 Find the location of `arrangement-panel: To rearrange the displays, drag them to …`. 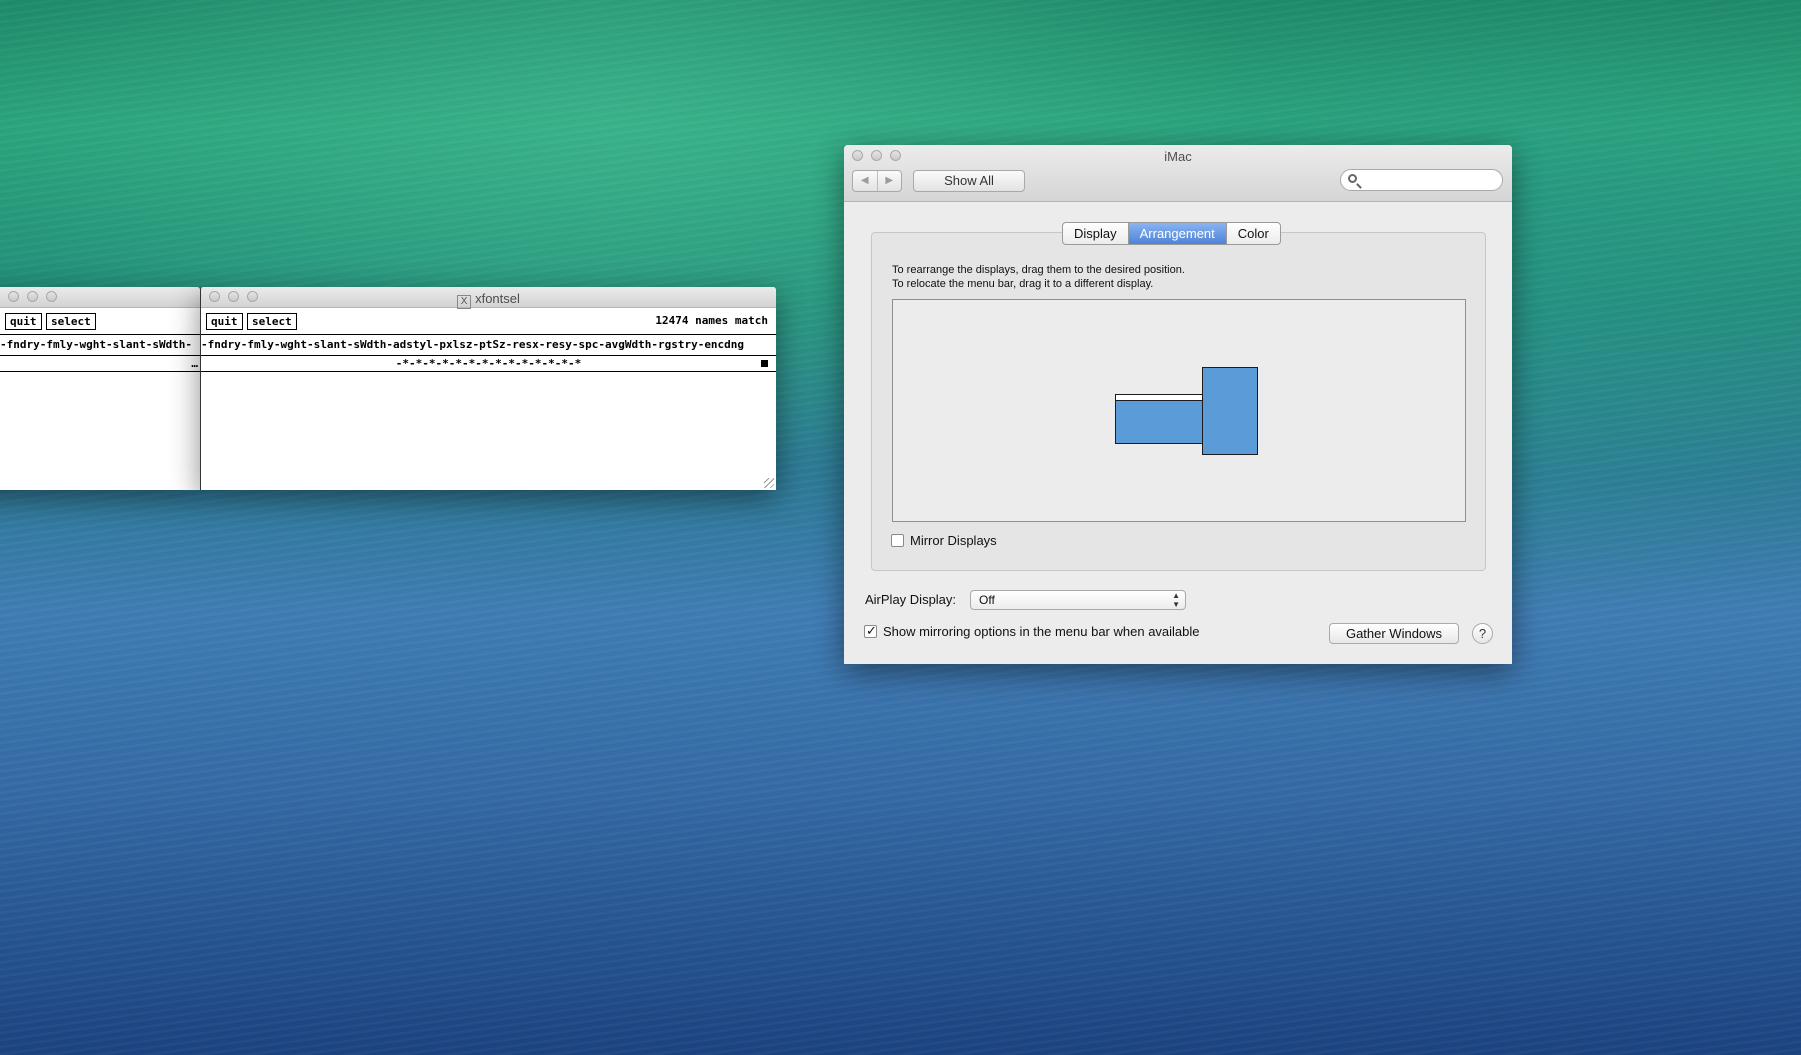

arrangement-panel: To rearrange the displays, drag them to … is located at coordinates (1178, 401).